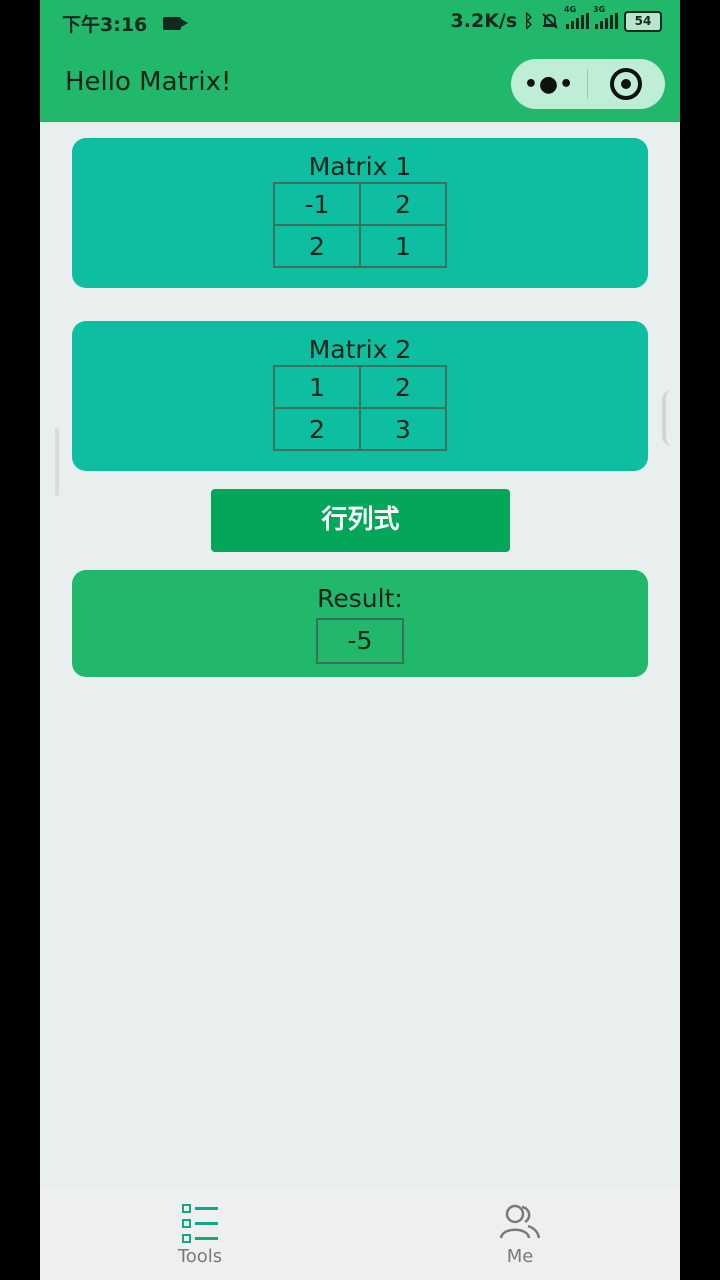  What do you see at coordinates (200, 1256) in the screenshot?
I see `tab-tools-label: Tools` at bounding box center [200, 1256].